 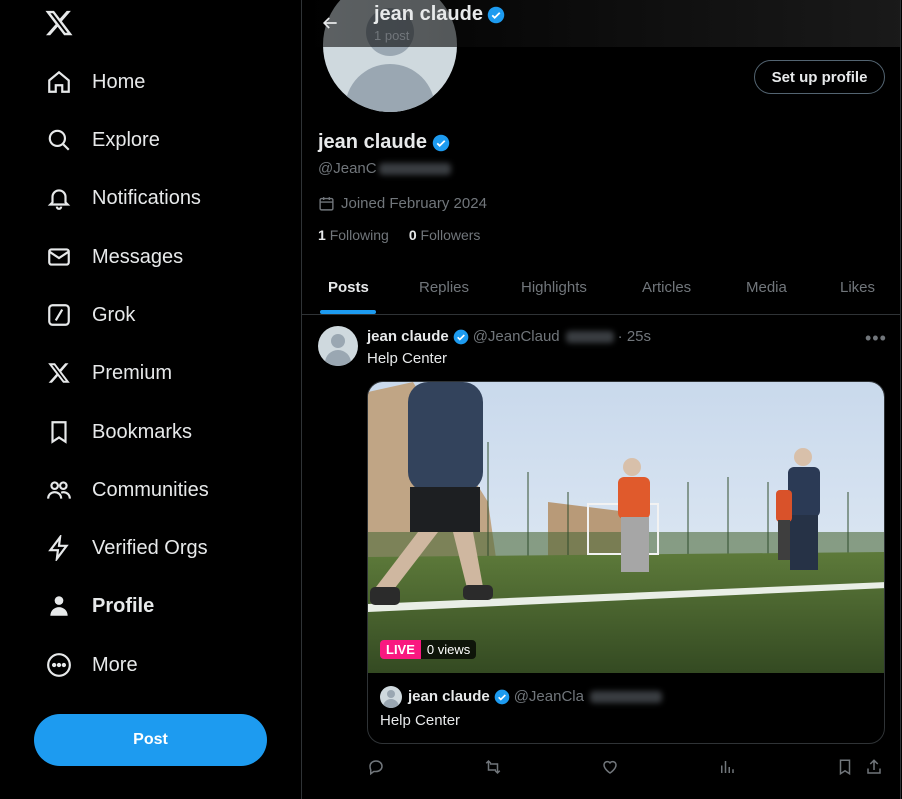 What do you see at coordinates (402, 203) in the screenshot?
I see `joined-date: Joined February 2024` at bounding box center [402, 203].